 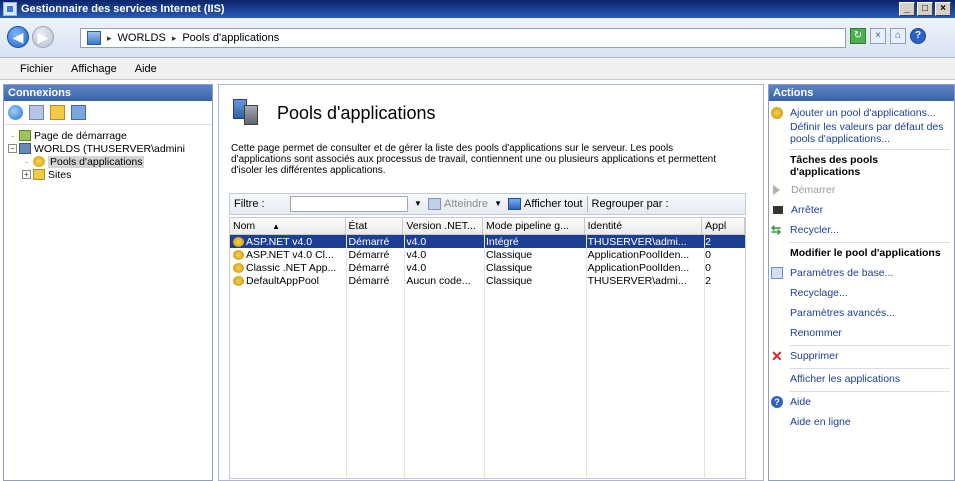 I want to click on column-header-status: État, so click(x=375, y=226).